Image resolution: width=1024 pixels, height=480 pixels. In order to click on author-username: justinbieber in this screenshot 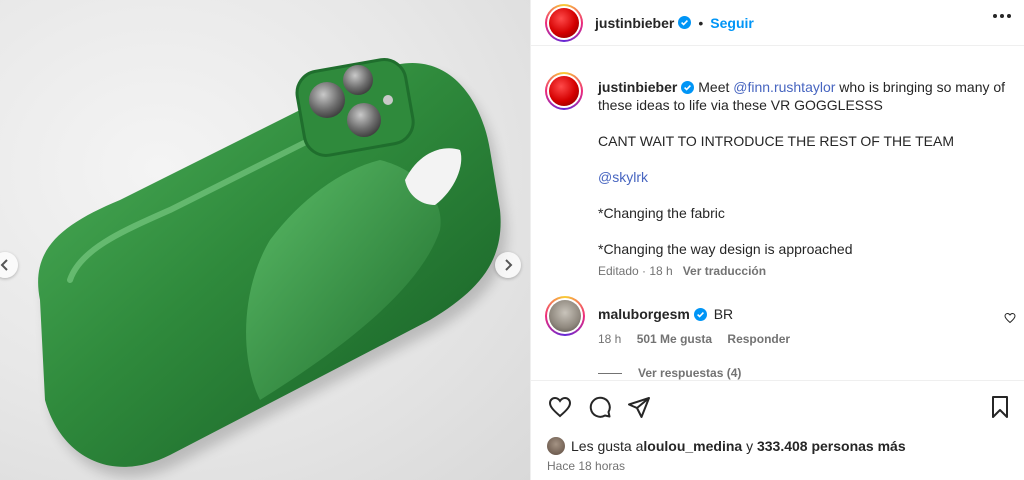, I will do `click(634, 23)`.